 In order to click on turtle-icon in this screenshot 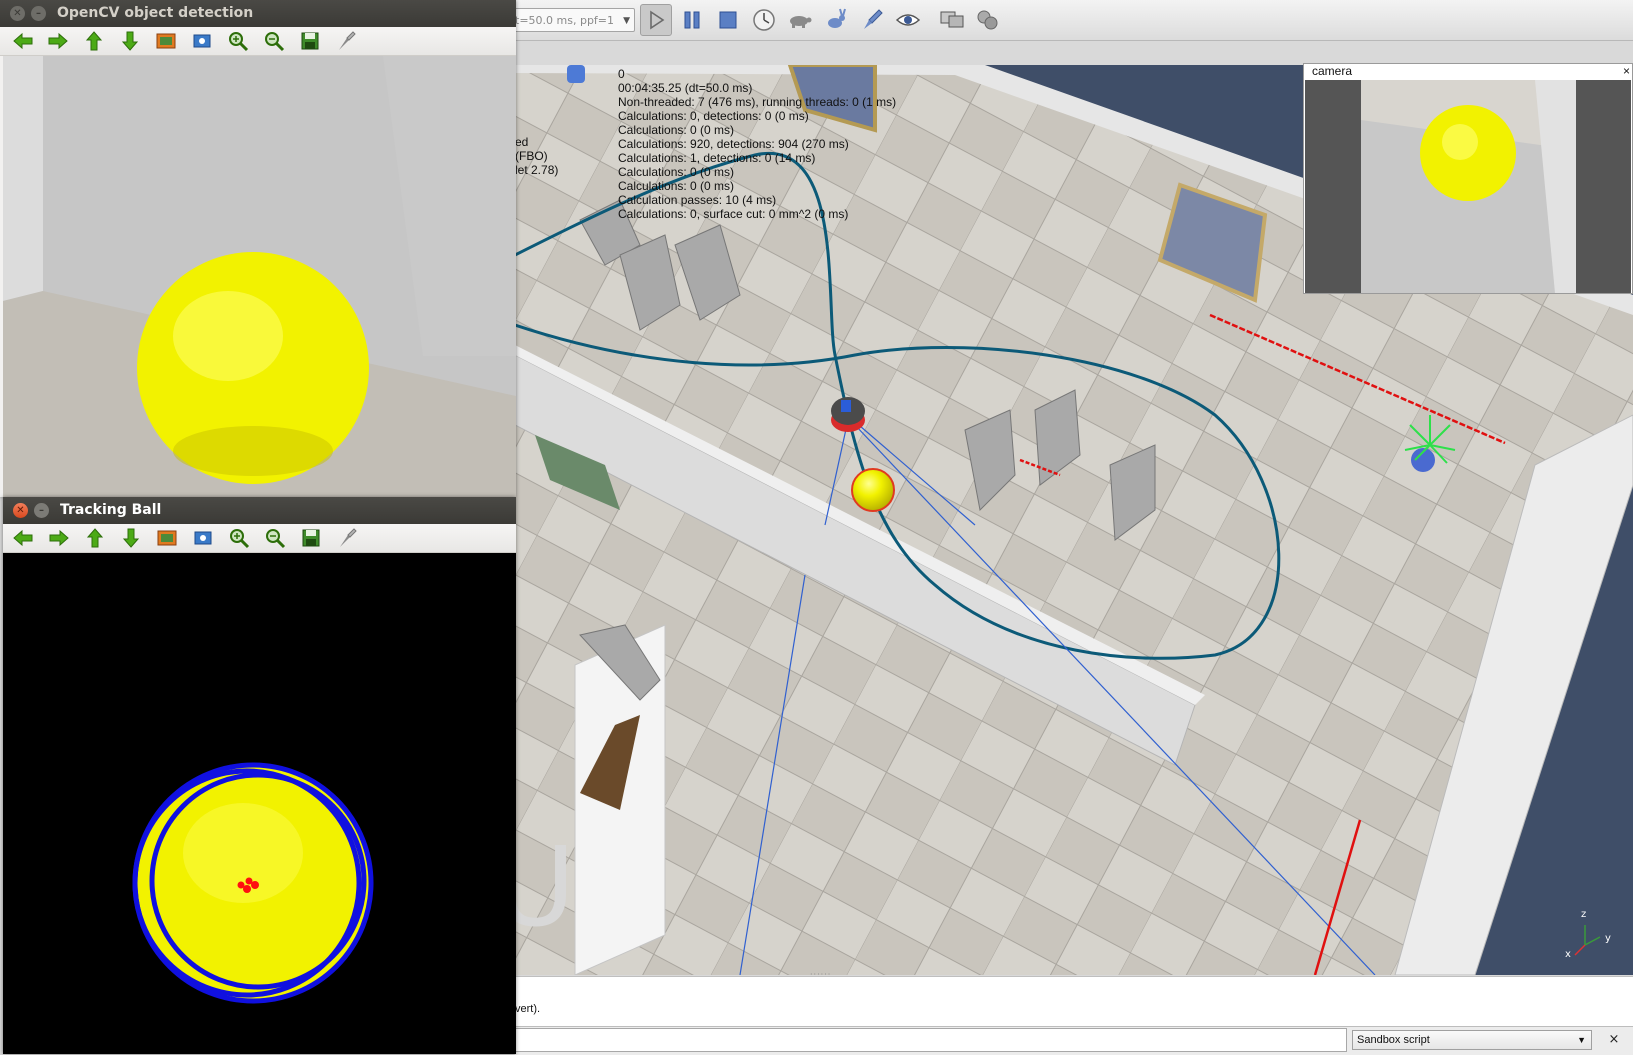, I will do `click(801, 22)`.